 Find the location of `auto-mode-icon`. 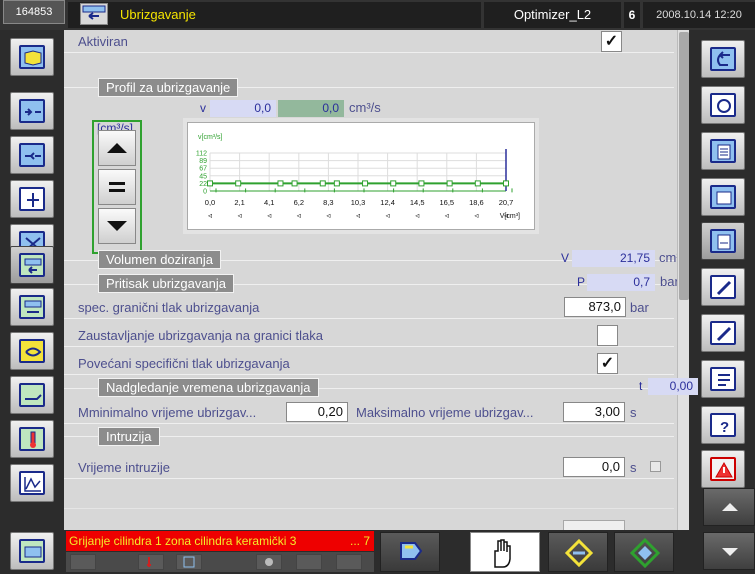

auto-mode-icon is located at coordinates (645, 553).